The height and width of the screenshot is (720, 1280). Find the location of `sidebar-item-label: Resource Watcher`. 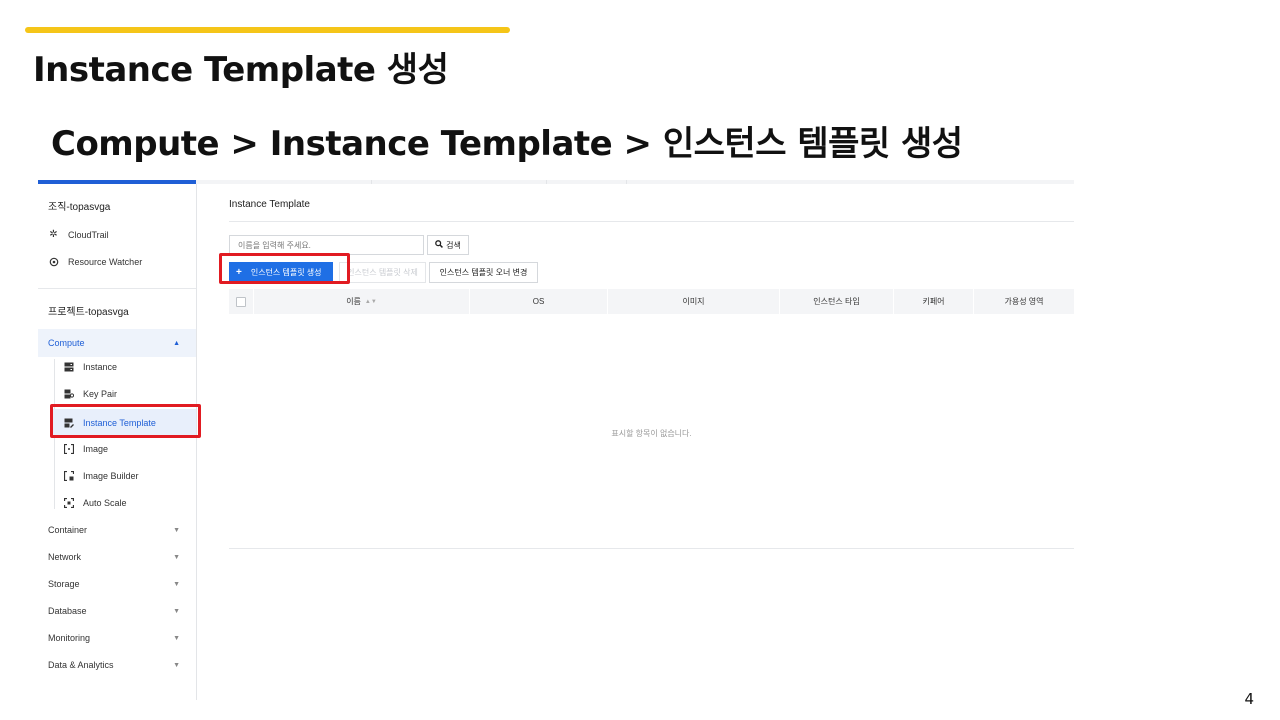

sidebar-item-label: Resource Watcher is located at coordinates (105, 261).